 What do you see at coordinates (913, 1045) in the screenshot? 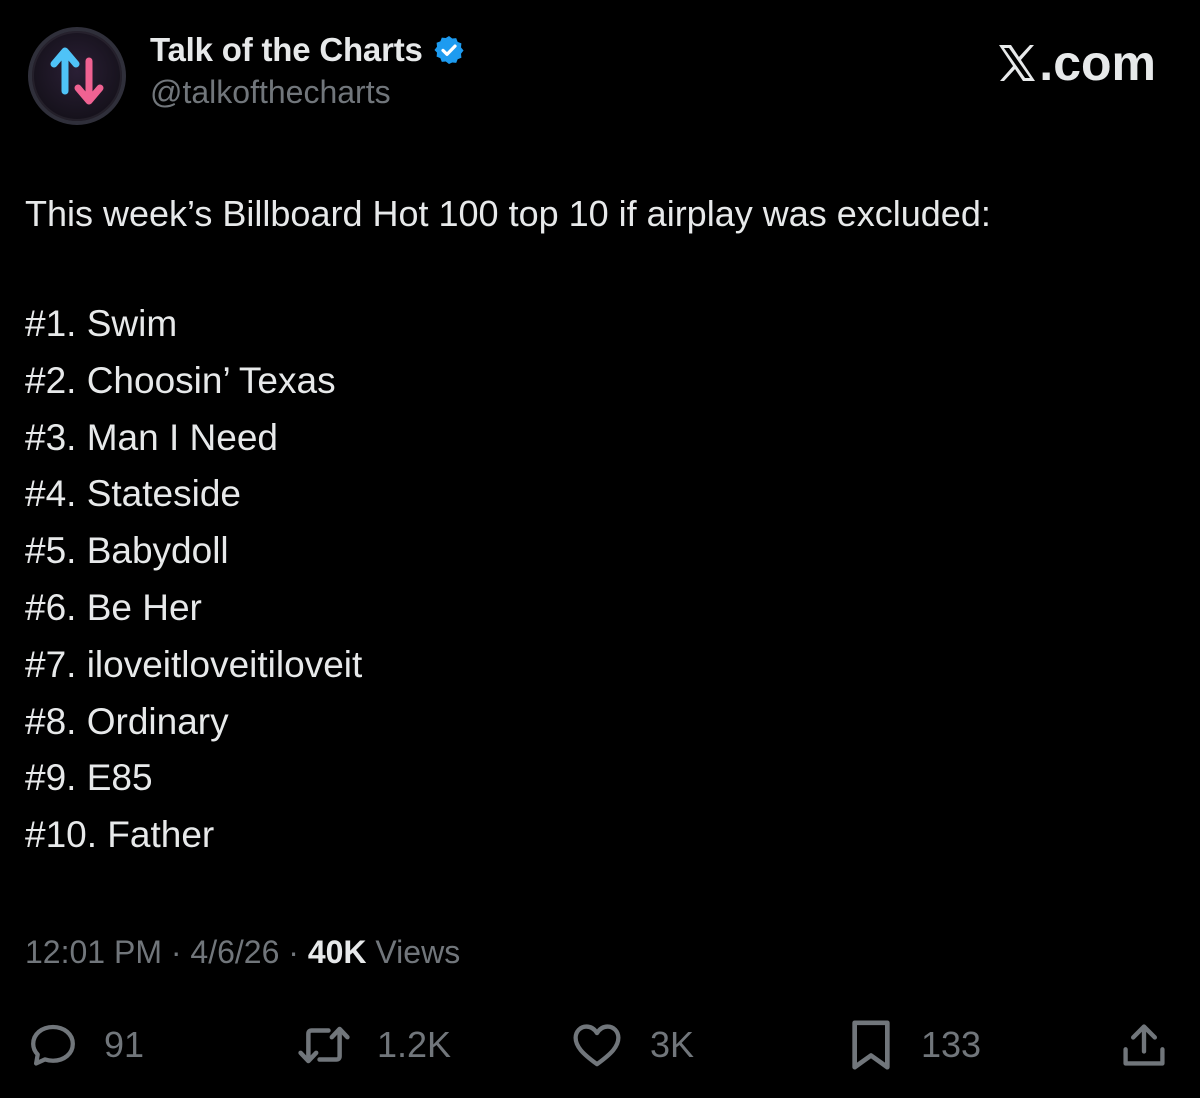
I see `bookmark-button: 133` at bounding box center [913, 1045].